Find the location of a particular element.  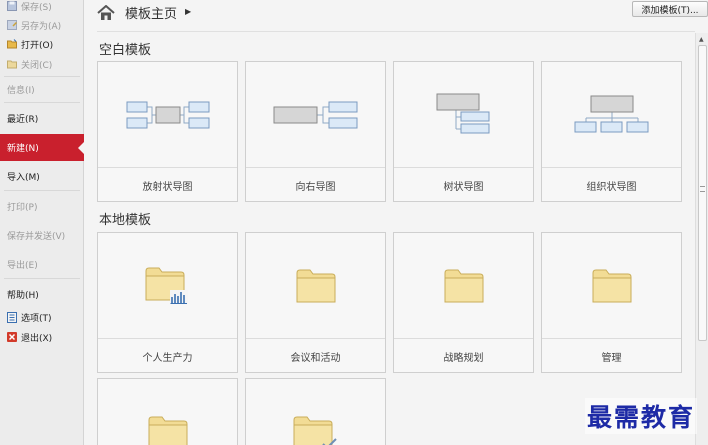

close-file-icon is located at coordinates (12, 64).